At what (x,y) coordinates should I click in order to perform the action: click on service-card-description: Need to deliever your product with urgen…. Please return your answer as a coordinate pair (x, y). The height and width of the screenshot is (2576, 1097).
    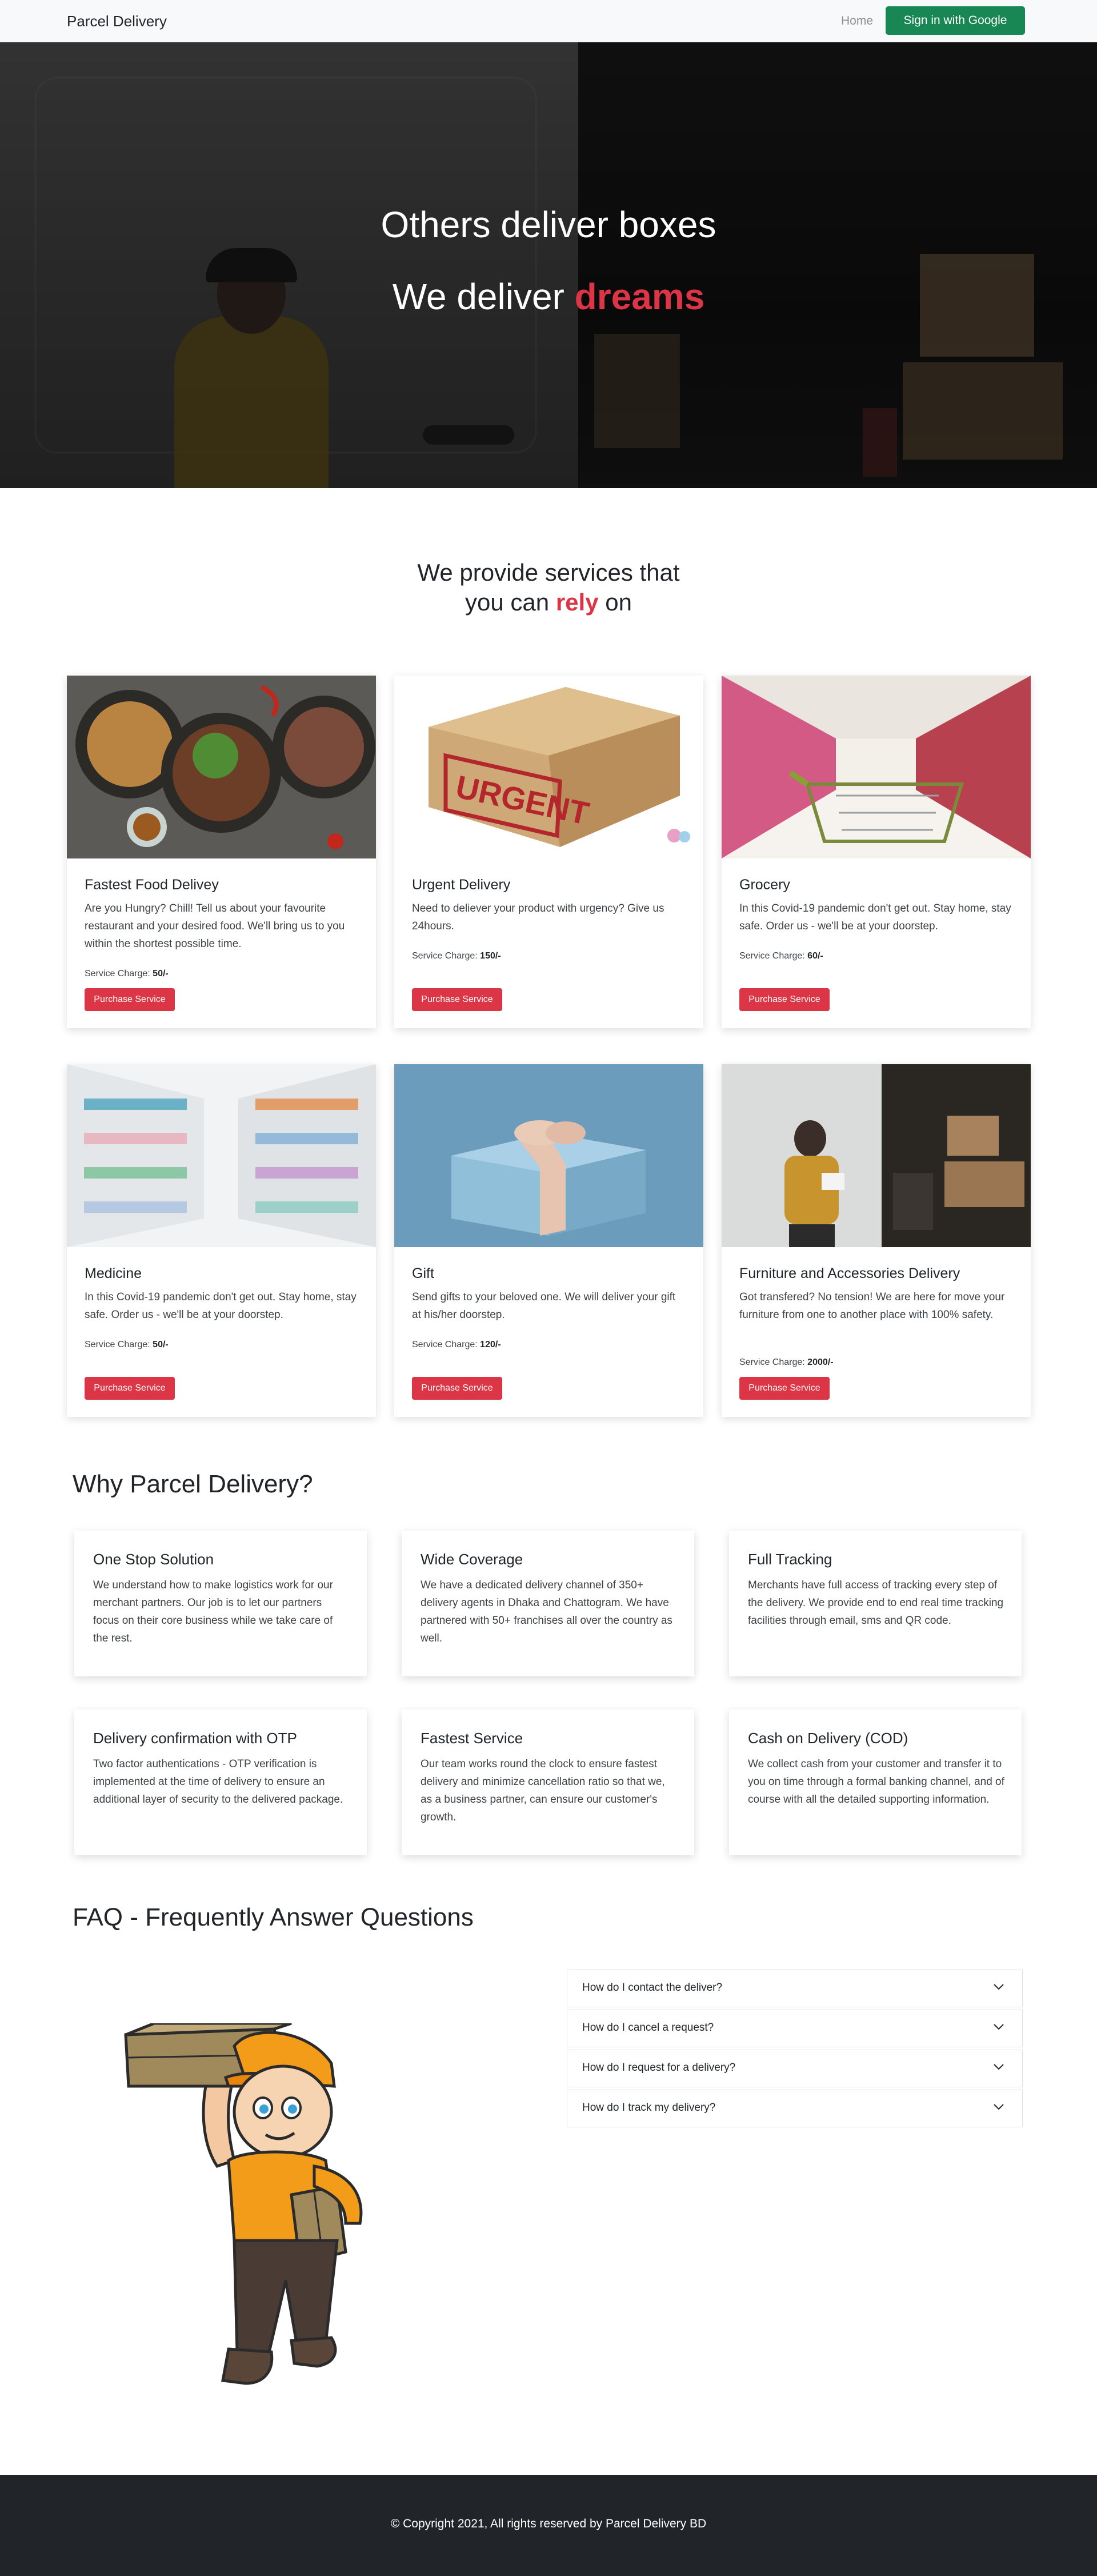
    Looking at the image, I should click on (538, 917).